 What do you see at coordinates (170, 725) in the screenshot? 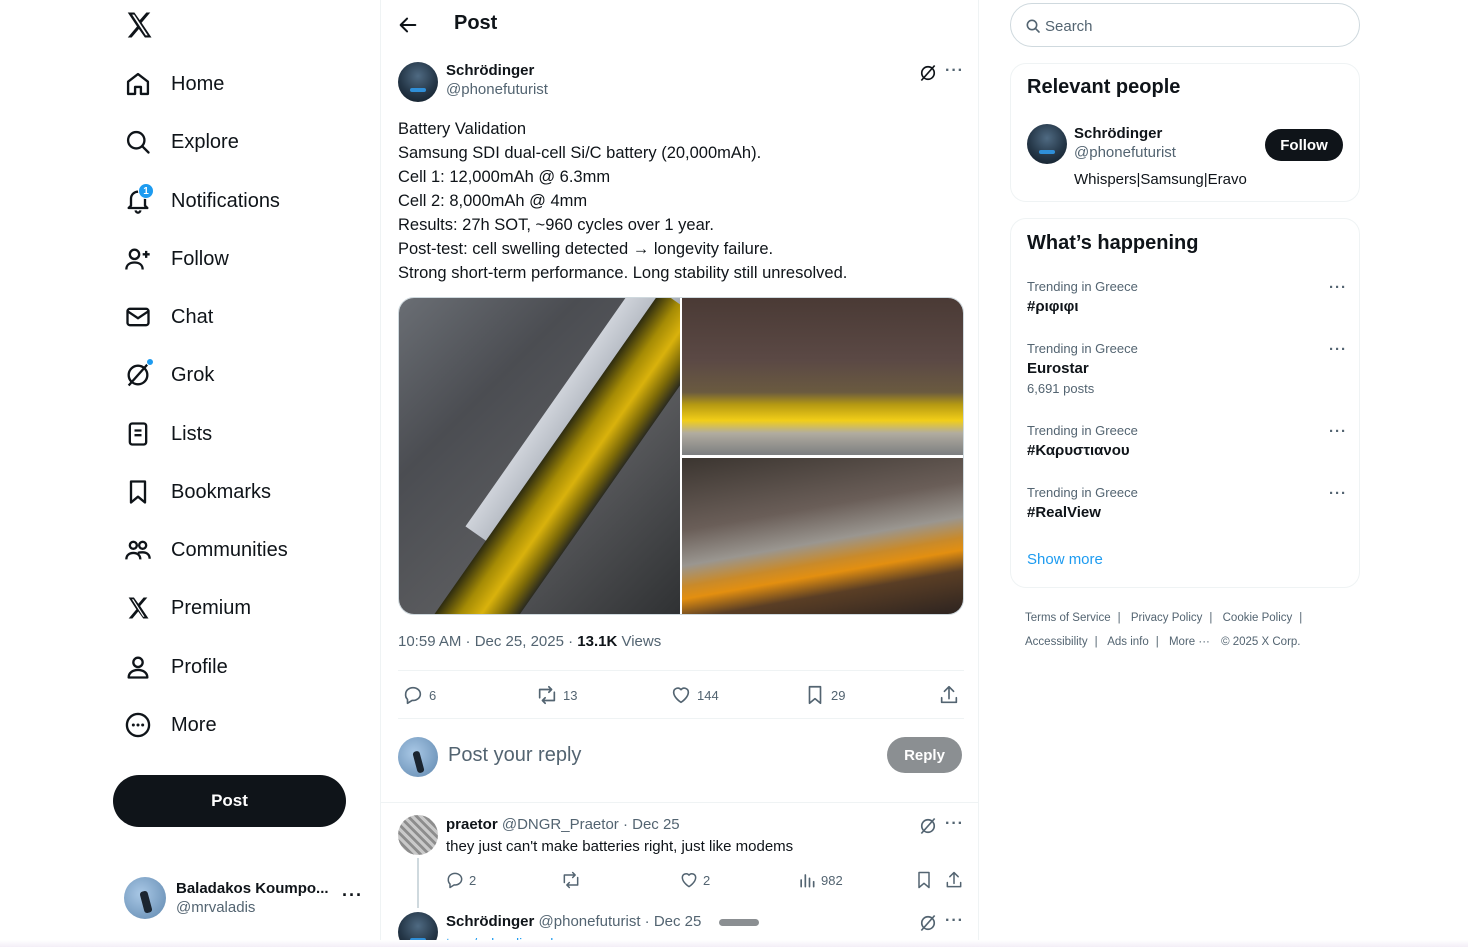
I see `nav-more: More` at bounding box center [170, 725].